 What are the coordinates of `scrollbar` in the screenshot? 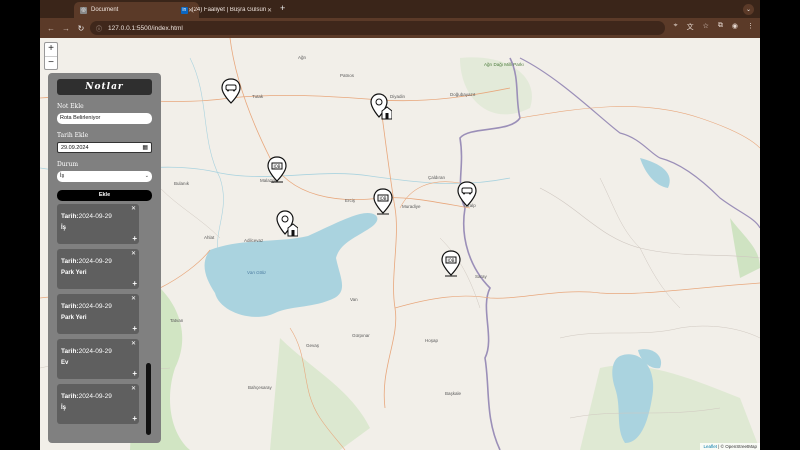 It's located at (148, 399).